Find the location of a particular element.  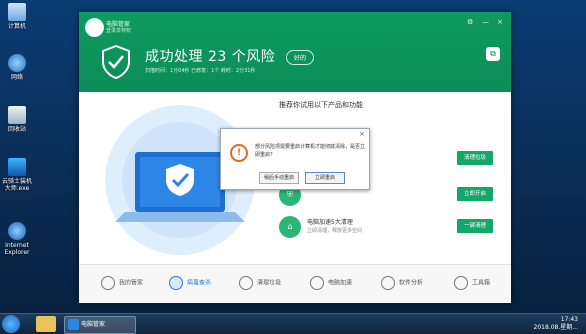

network-icon is located at coordinates (17, 63).